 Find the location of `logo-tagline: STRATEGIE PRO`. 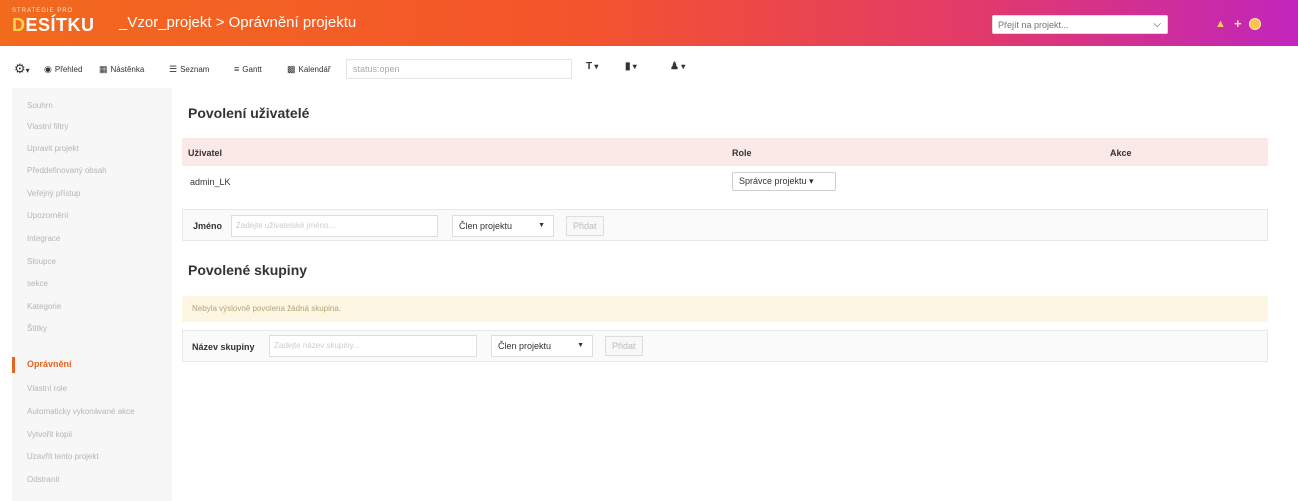

logo-tagline: STRATEGIE PRO is located at coordinates (43, 11).